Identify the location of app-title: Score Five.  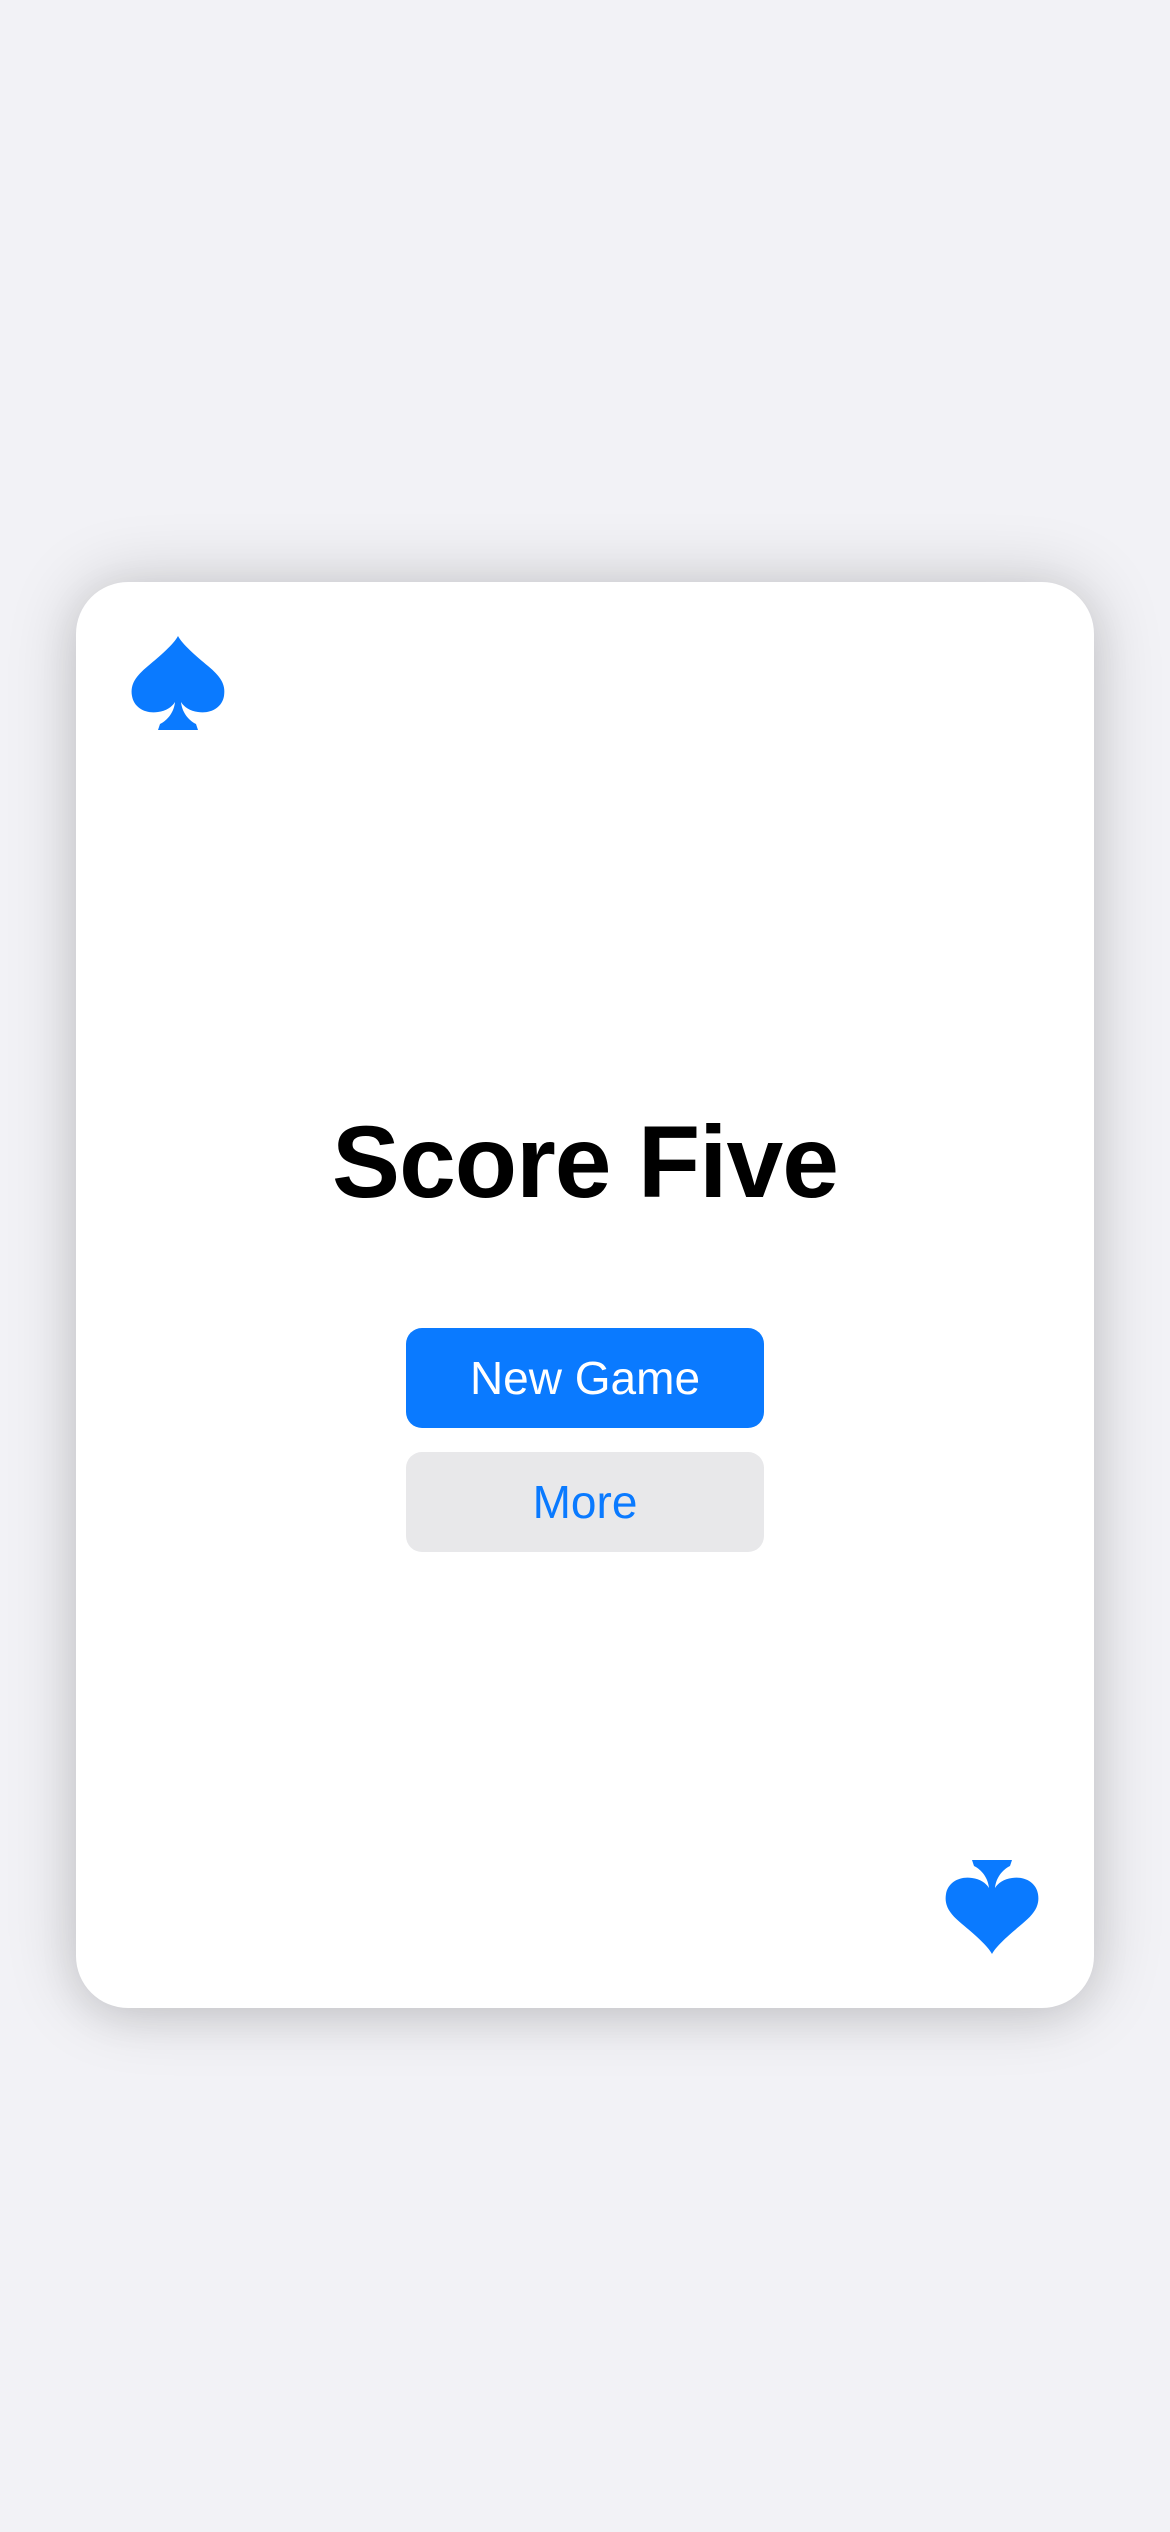
(585, 1162).